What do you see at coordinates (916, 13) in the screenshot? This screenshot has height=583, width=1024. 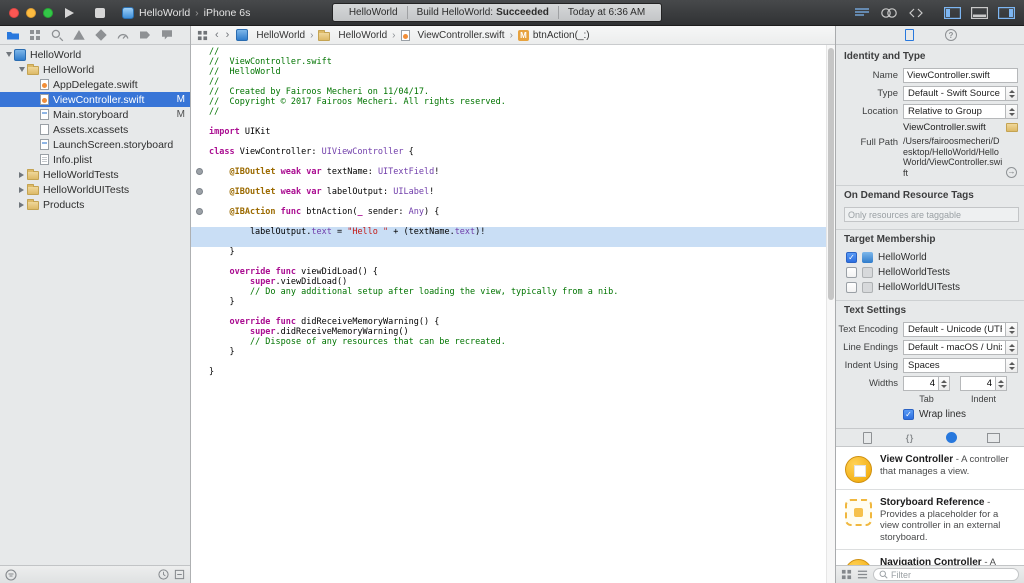 I see `version-editor-button` at bounding box center [916, 13].